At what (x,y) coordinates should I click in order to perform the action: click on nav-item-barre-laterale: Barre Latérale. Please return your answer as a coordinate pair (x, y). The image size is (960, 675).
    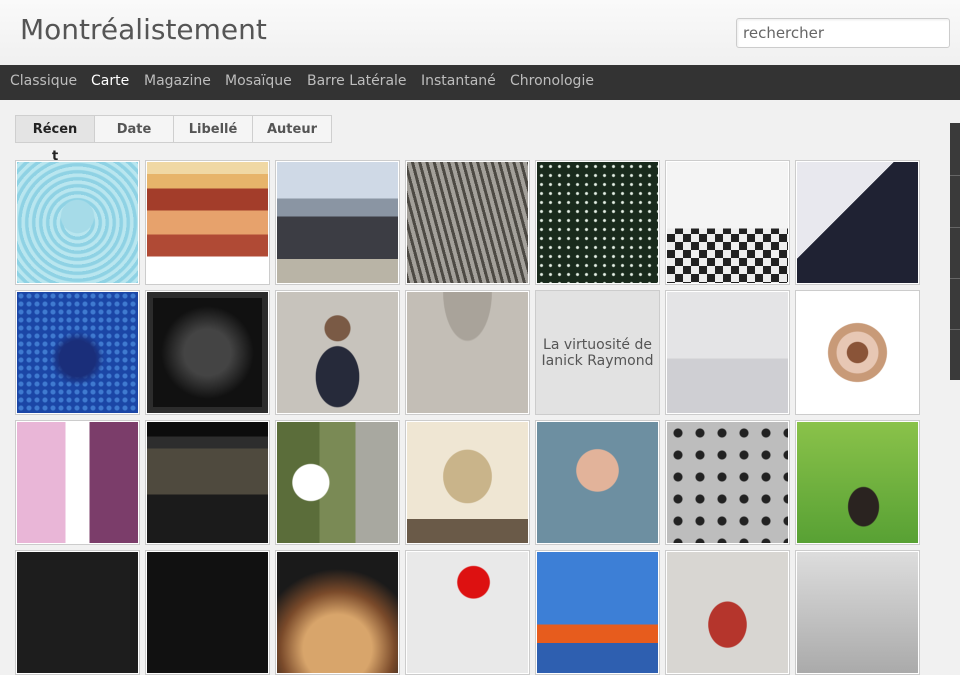
    Looking at the image, I should click on (357, 81).